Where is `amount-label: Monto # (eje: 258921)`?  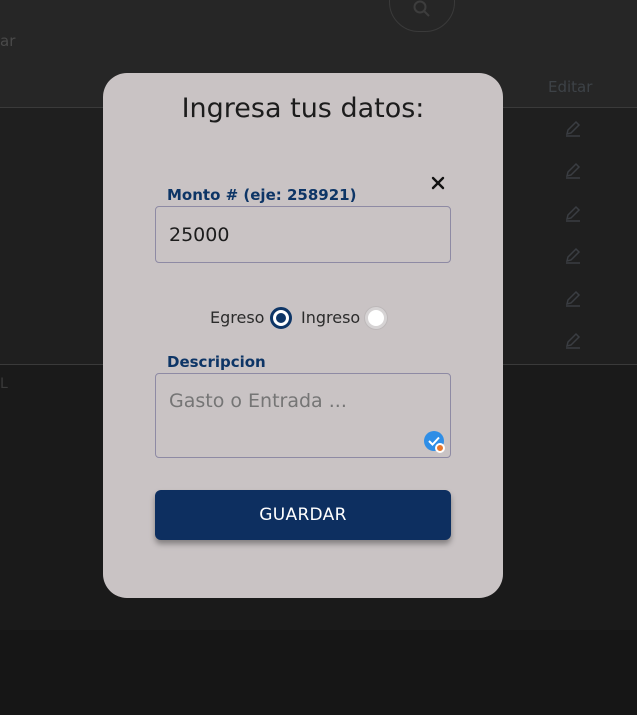
amount-label: Monto # (eje: 258921) is located at coordinates (262, 195).